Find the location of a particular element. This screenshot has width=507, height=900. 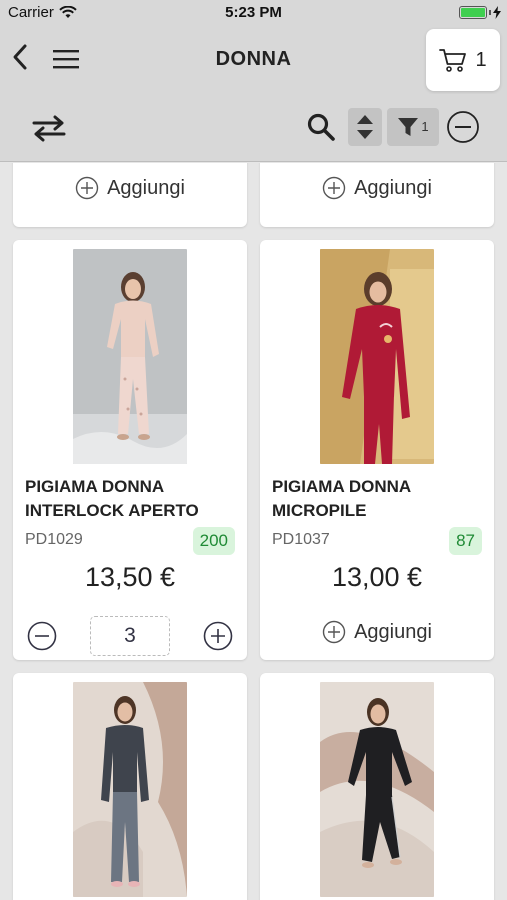

sort-arrows-icon is located at coordinates (365, 127).